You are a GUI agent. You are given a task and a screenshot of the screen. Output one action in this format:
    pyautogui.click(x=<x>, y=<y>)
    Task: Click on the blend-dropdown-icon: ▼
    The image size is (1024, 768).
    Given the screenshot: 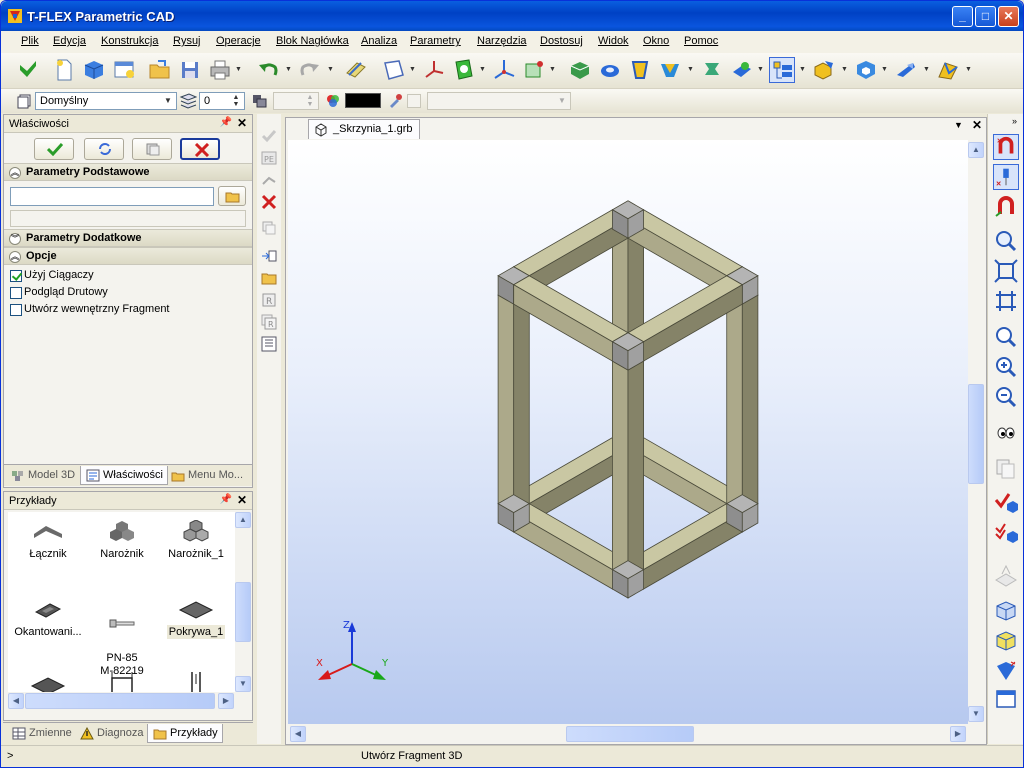 What is the action you would take?
    pyautogui.click(x=926, y=69)
    